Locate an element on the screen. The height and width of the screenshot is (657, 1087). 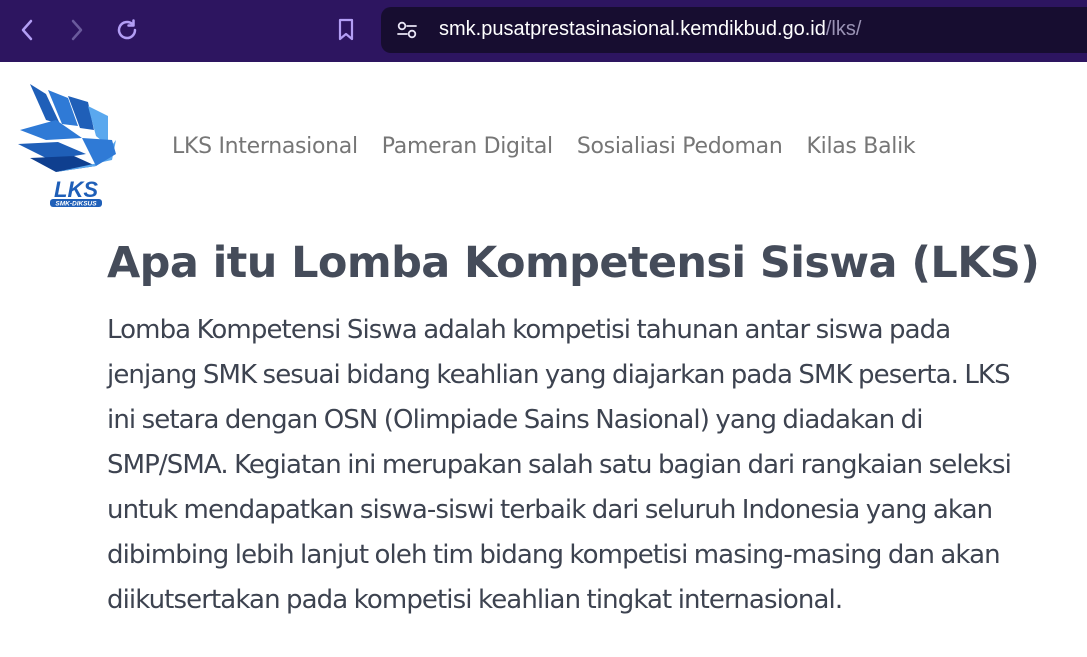
bookmark-button is located at coordinates (346, 30).